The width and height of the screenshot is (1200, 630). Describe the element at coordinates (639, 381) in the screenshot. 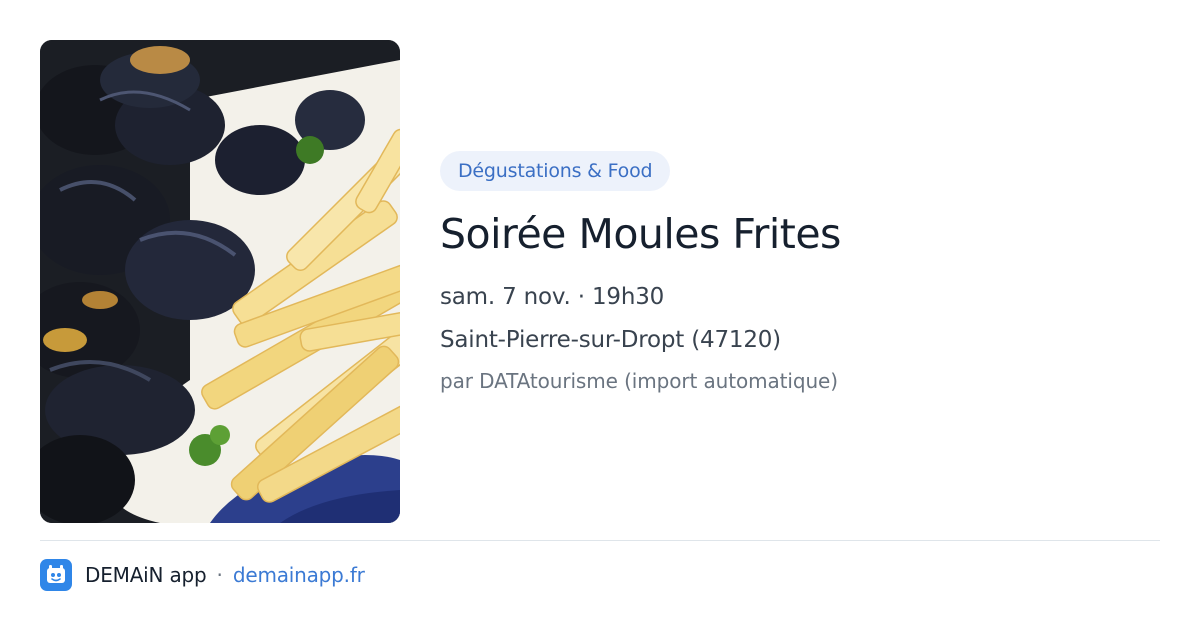

I see `event-source: par DATAtourisme (import automatique)` at that location.